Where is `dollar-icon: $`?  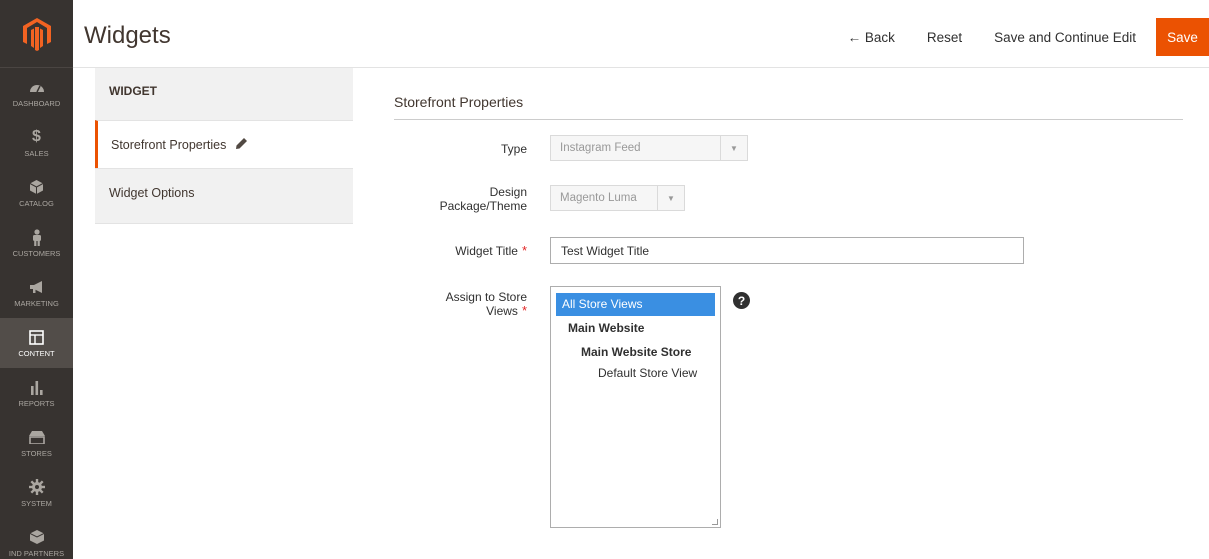
dollar-icon: $ is located at coordinates (36, 136).